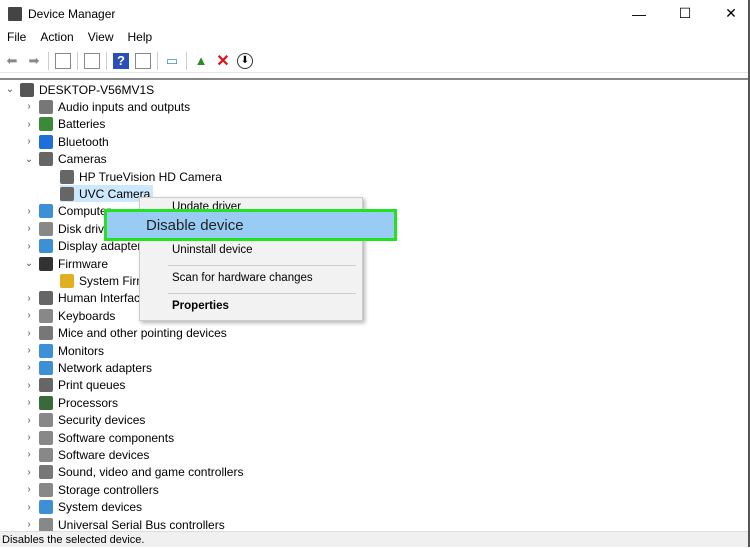  What do you see at coordinates (83, 263) in the screenshot?
I see `tree-item-label: Firmware` at bounding box center [83, 263].